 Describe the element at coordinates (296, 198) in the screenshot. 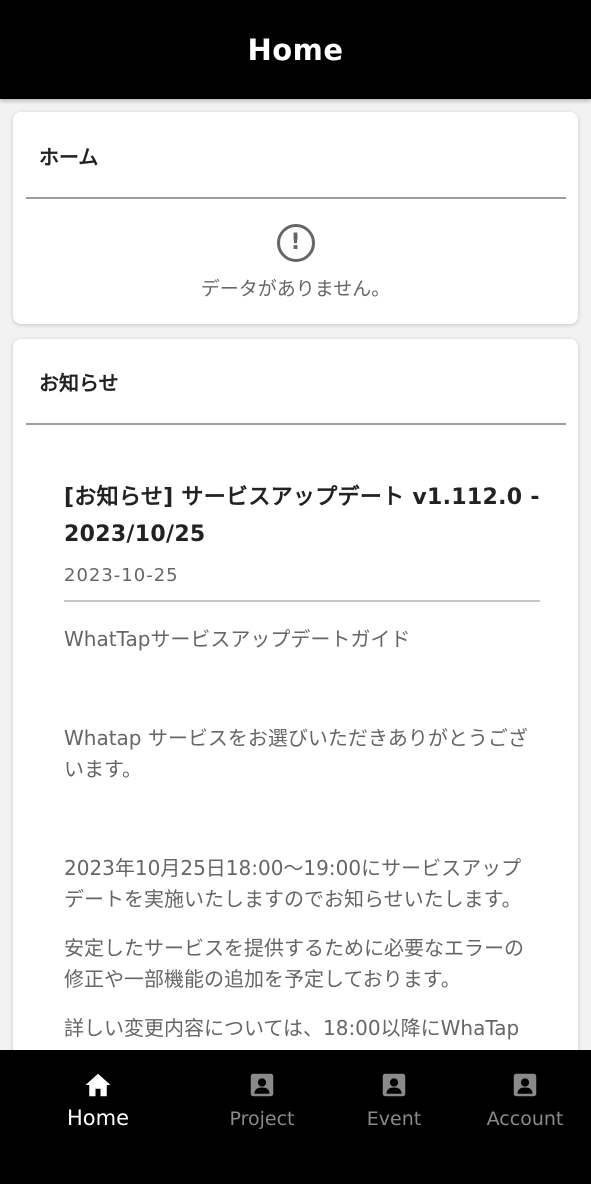

I see `home-card-divider` at that location.